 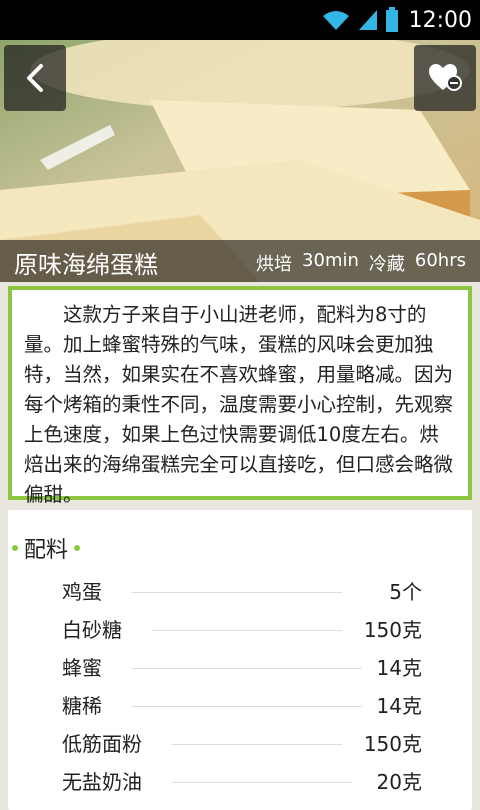 I want to click on ingredient-name: 鸡蛋, so click(x=82, y=592).